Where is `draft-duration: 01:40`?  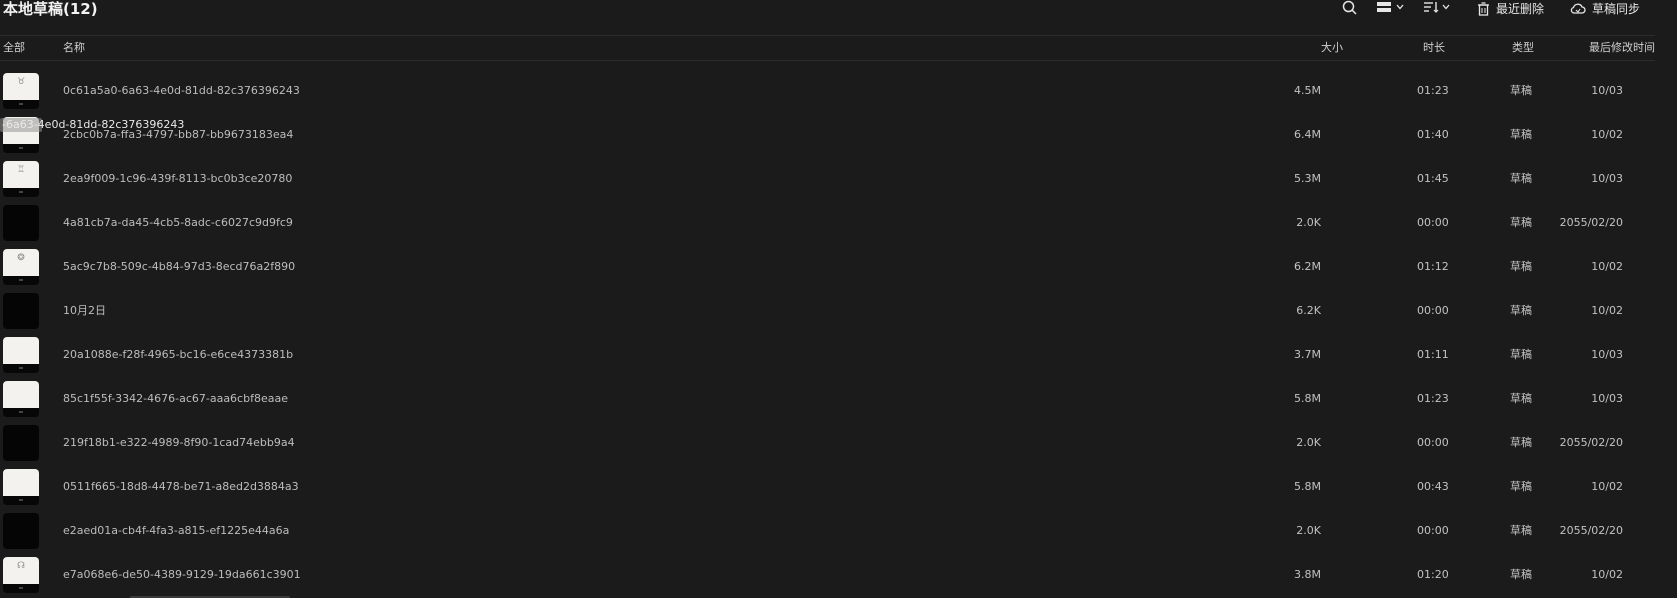 draft-duration: 01:40 is located at coordinates (1433, 134).